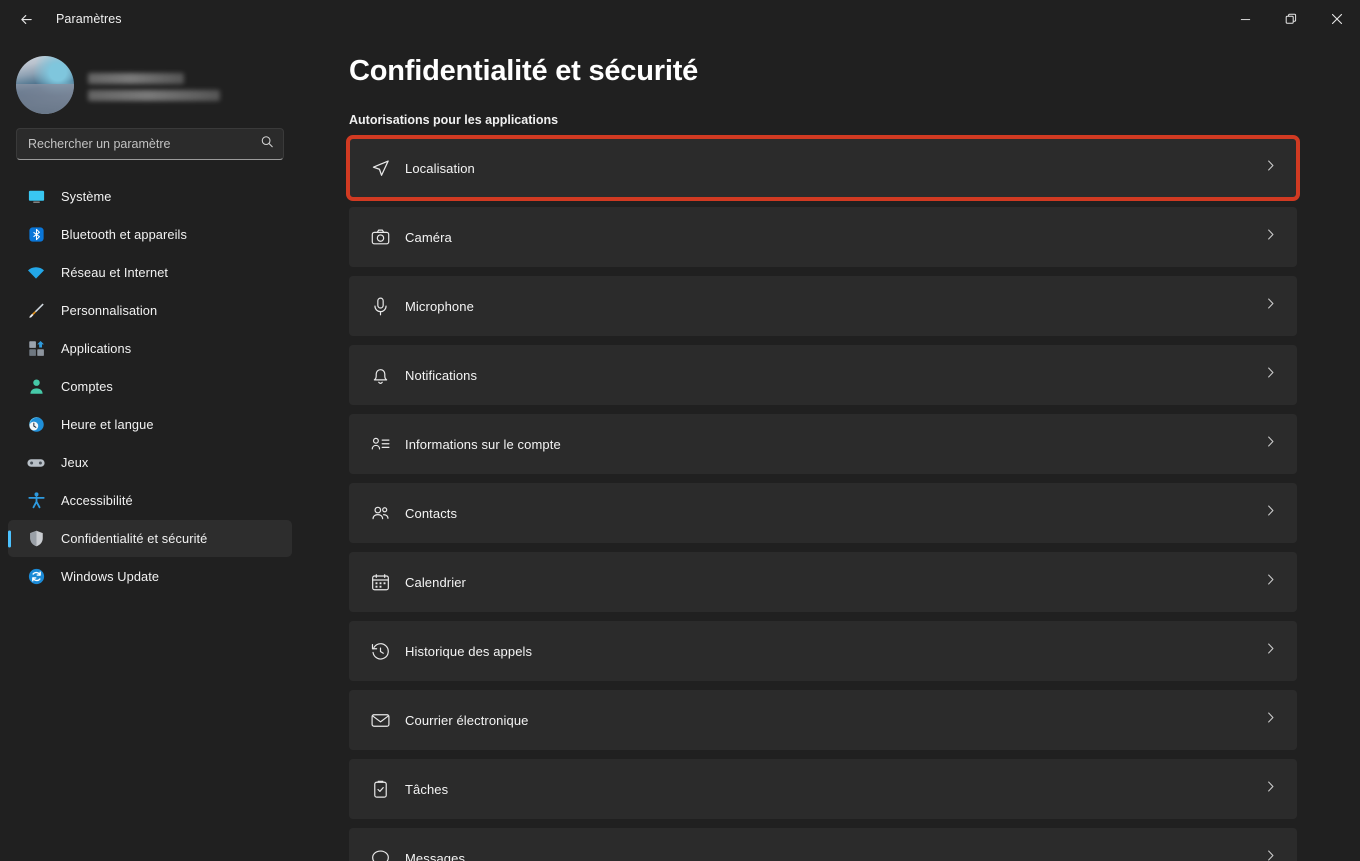 Image resolution: width=1360 pixels, height=861 pixels. Describe the element at coordinates (36, 311) in the screenshot. I see `paintbrush-icon` at that location.